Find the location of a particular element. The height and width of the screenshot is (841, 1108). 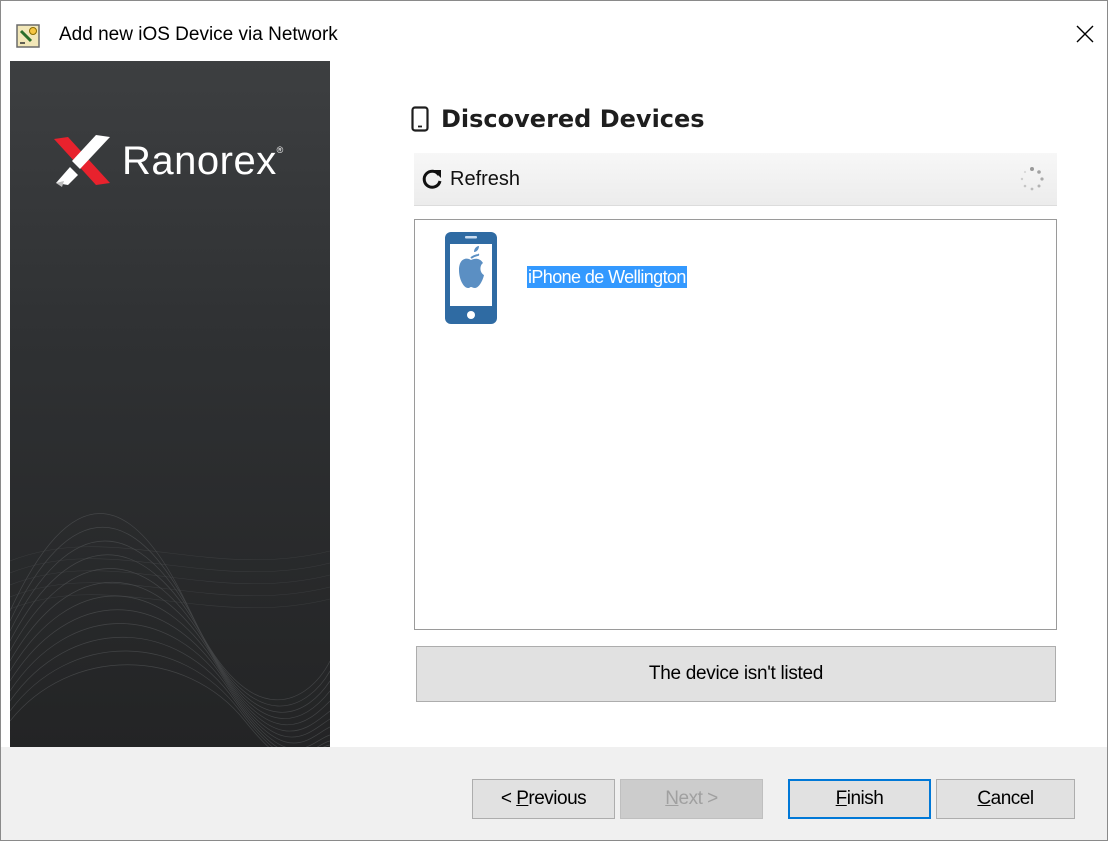

finish-button: Finish is located at coordinates (859, 799).